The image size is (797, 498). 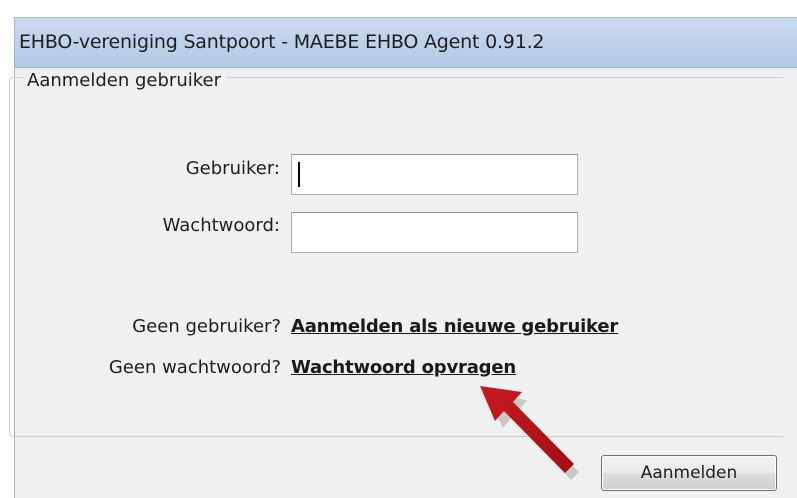 I want to click on password-input, so click(x=434, y=232).